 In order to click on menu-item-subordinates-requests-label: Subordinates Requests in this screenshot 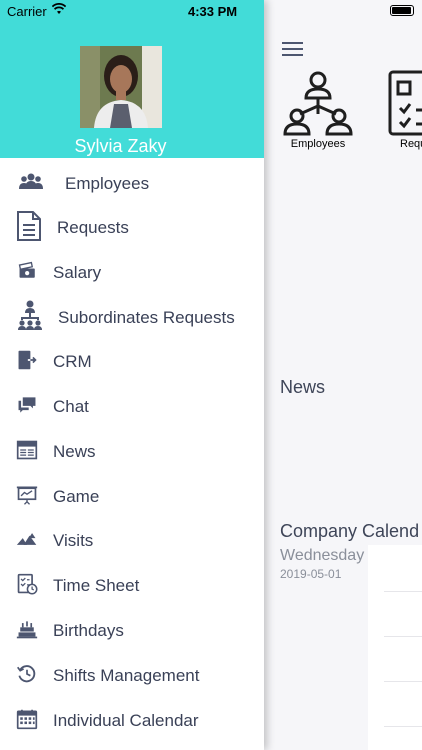, I will do `click(146, 317)`.